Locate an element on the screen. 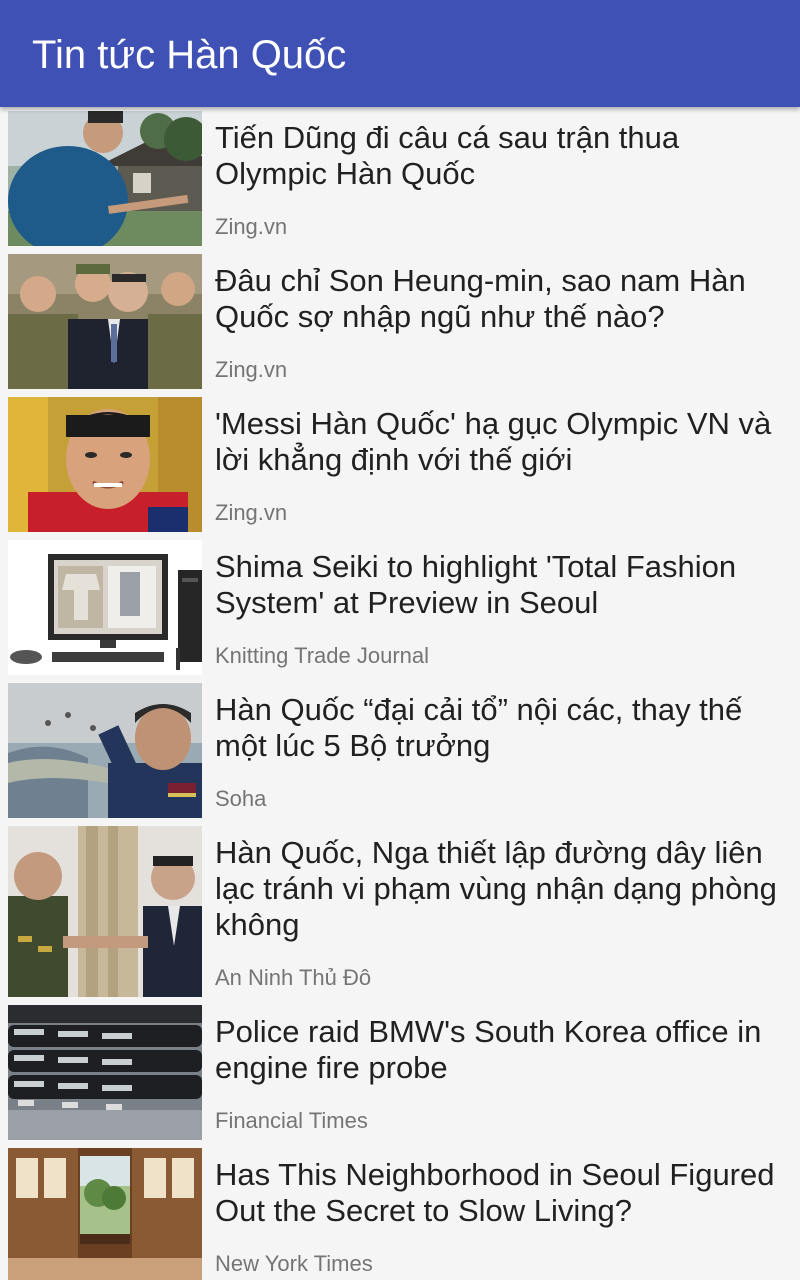 This screenshot has height=1280, width=800. news-source: Financial Times is located at coordinates (291, 1120).